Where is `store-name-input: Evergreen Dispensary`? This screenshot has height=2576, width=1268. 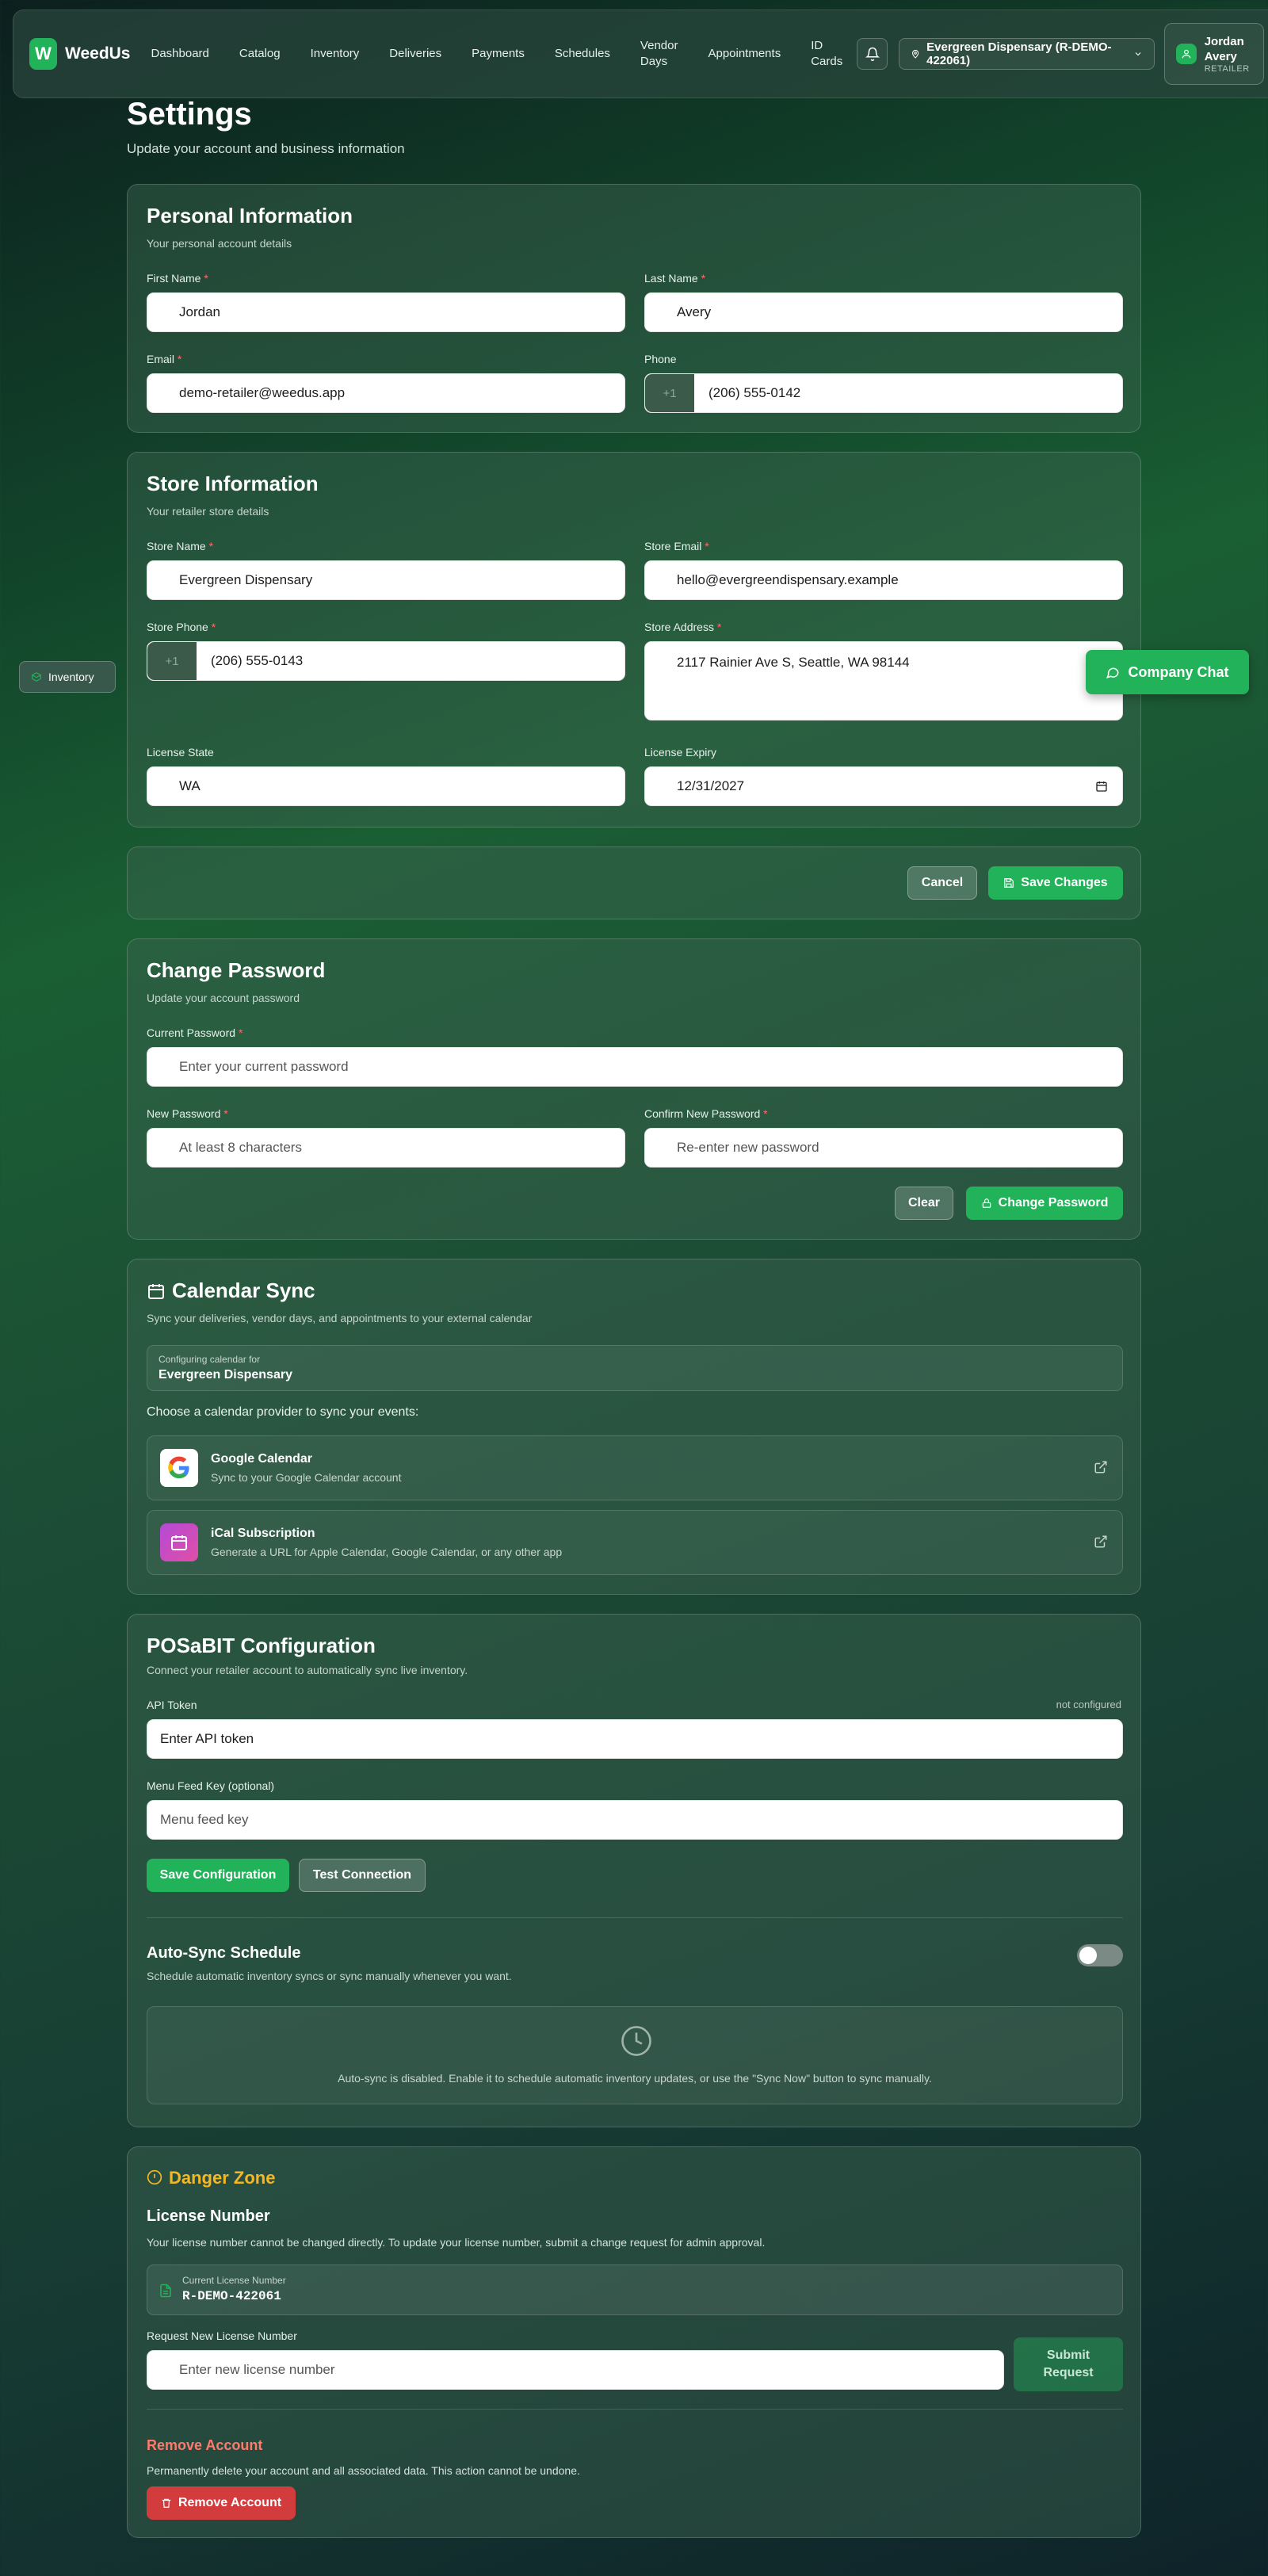
store-name-input: Evergreen Dispensary is located at coordinates (386, 580).